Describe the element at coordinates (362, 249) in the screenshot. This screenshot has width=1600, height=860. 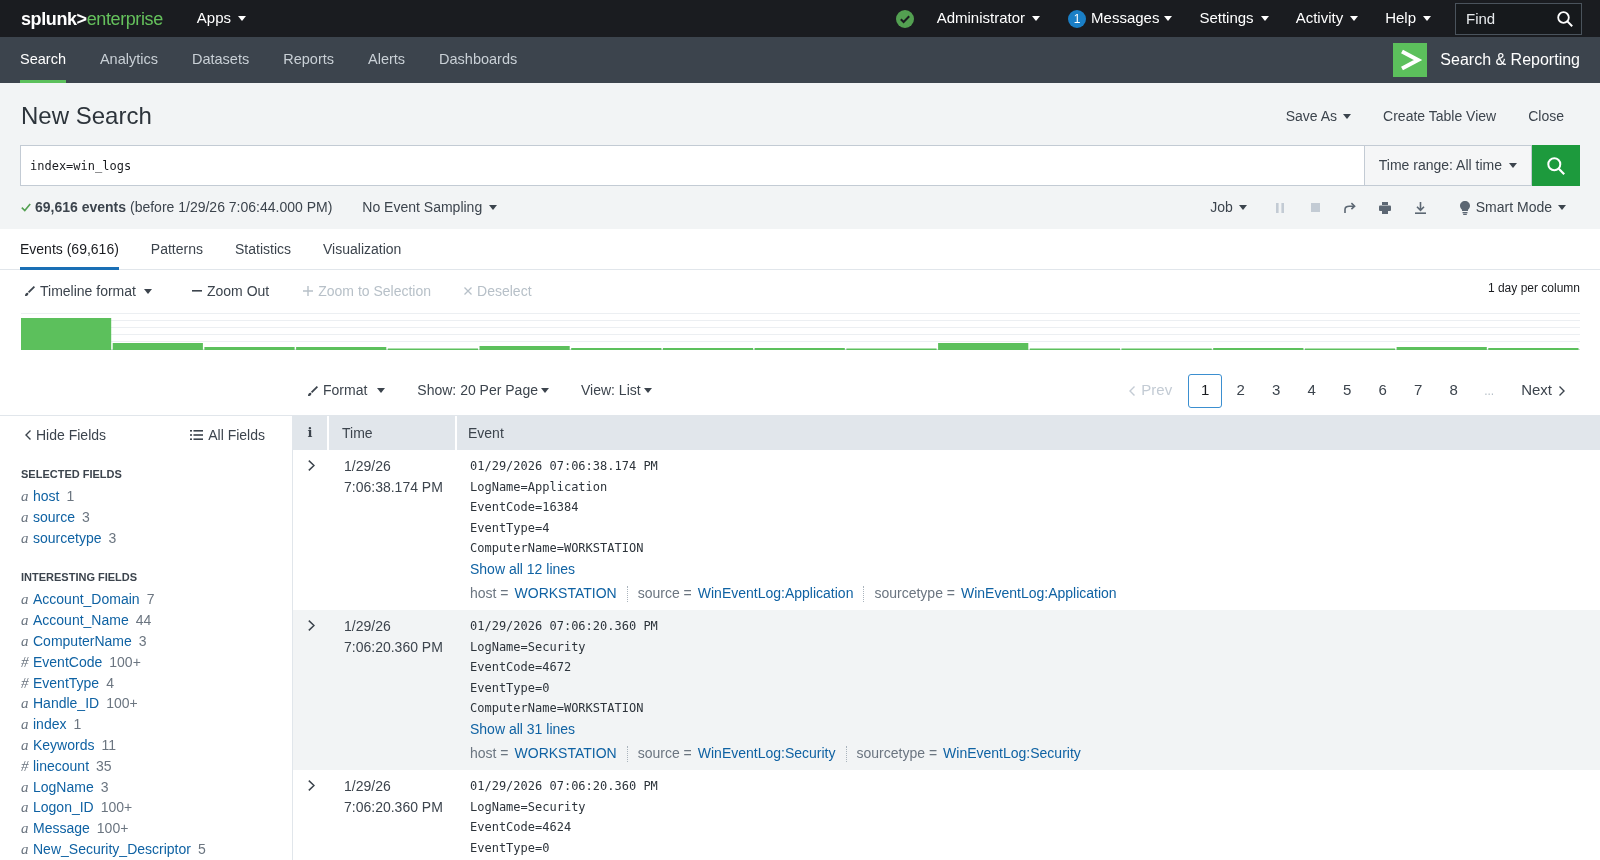
I see `results-tab: Visualization` at that location.